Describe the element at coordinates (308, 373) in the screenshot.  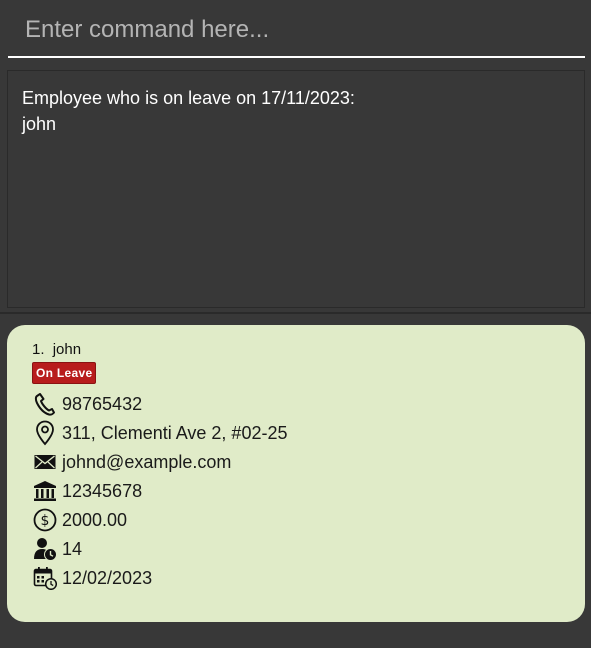
I see `badge-row: On Leave` at that location.